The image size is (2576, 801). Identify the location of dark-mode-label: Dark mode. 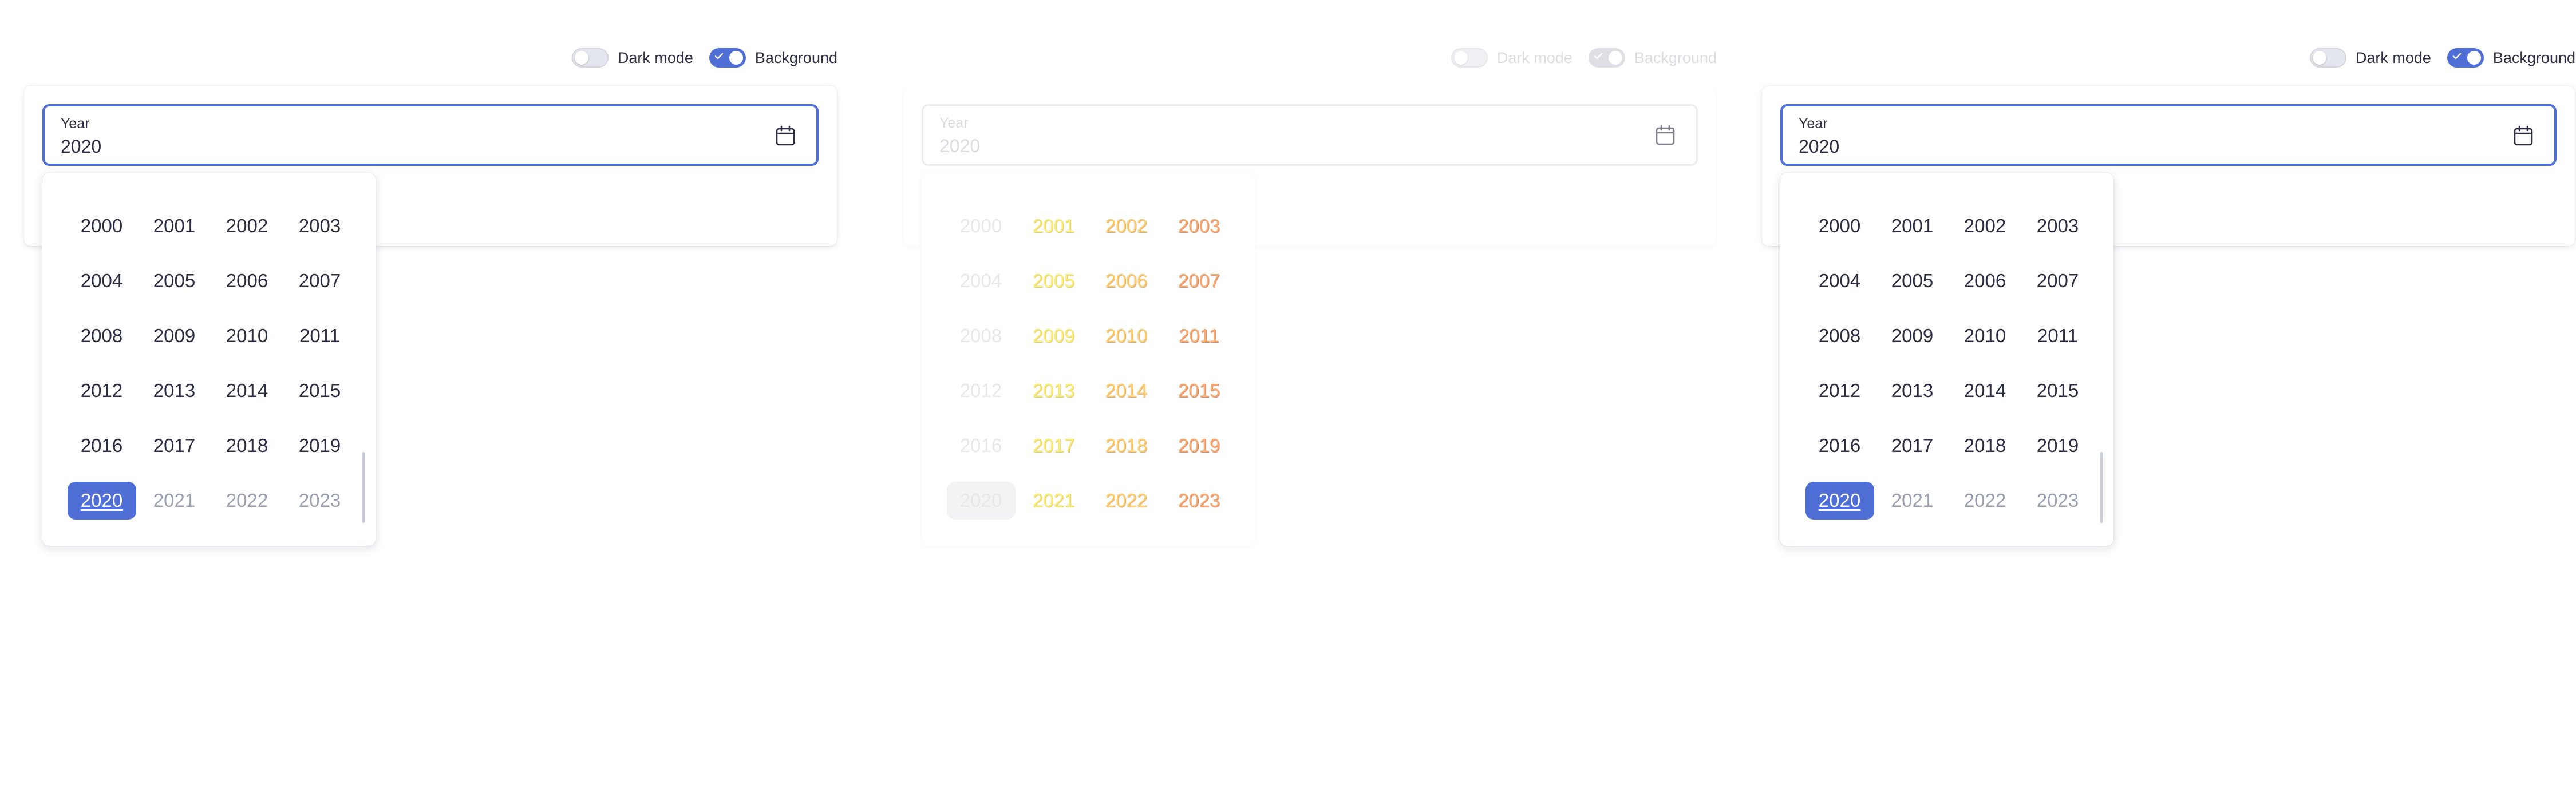
(1534, 58).